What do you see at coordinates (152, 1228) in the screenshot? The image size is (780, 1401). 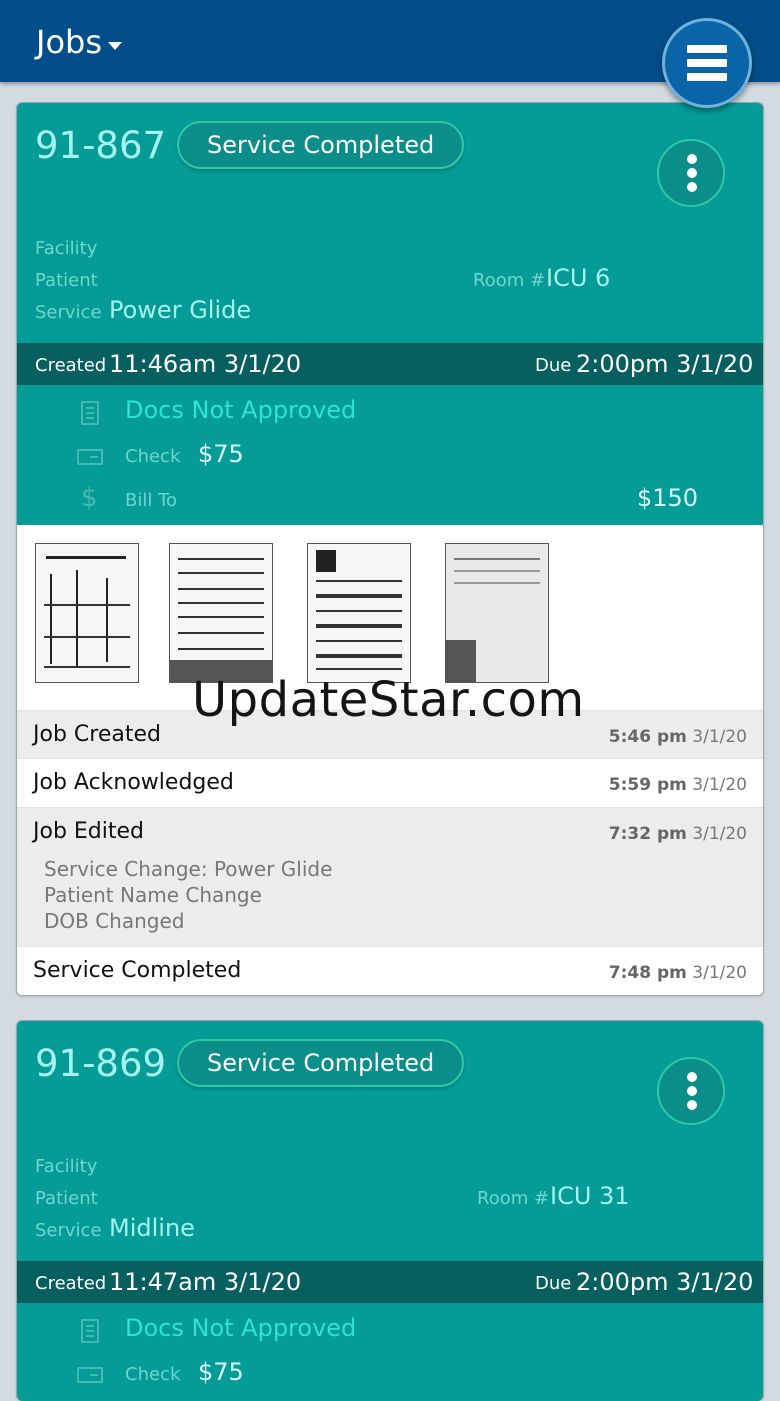 I see `service-value: Midline` at bounding box center [152, 1228].